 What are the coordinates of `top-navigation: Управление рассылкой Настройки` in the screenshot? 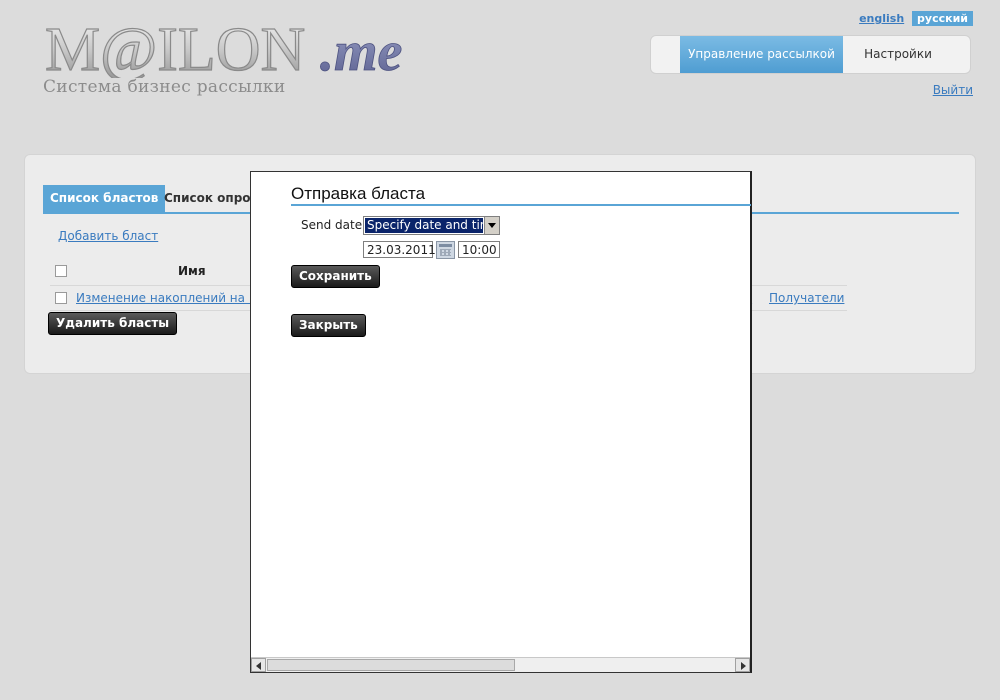 It's located at (810, 54).